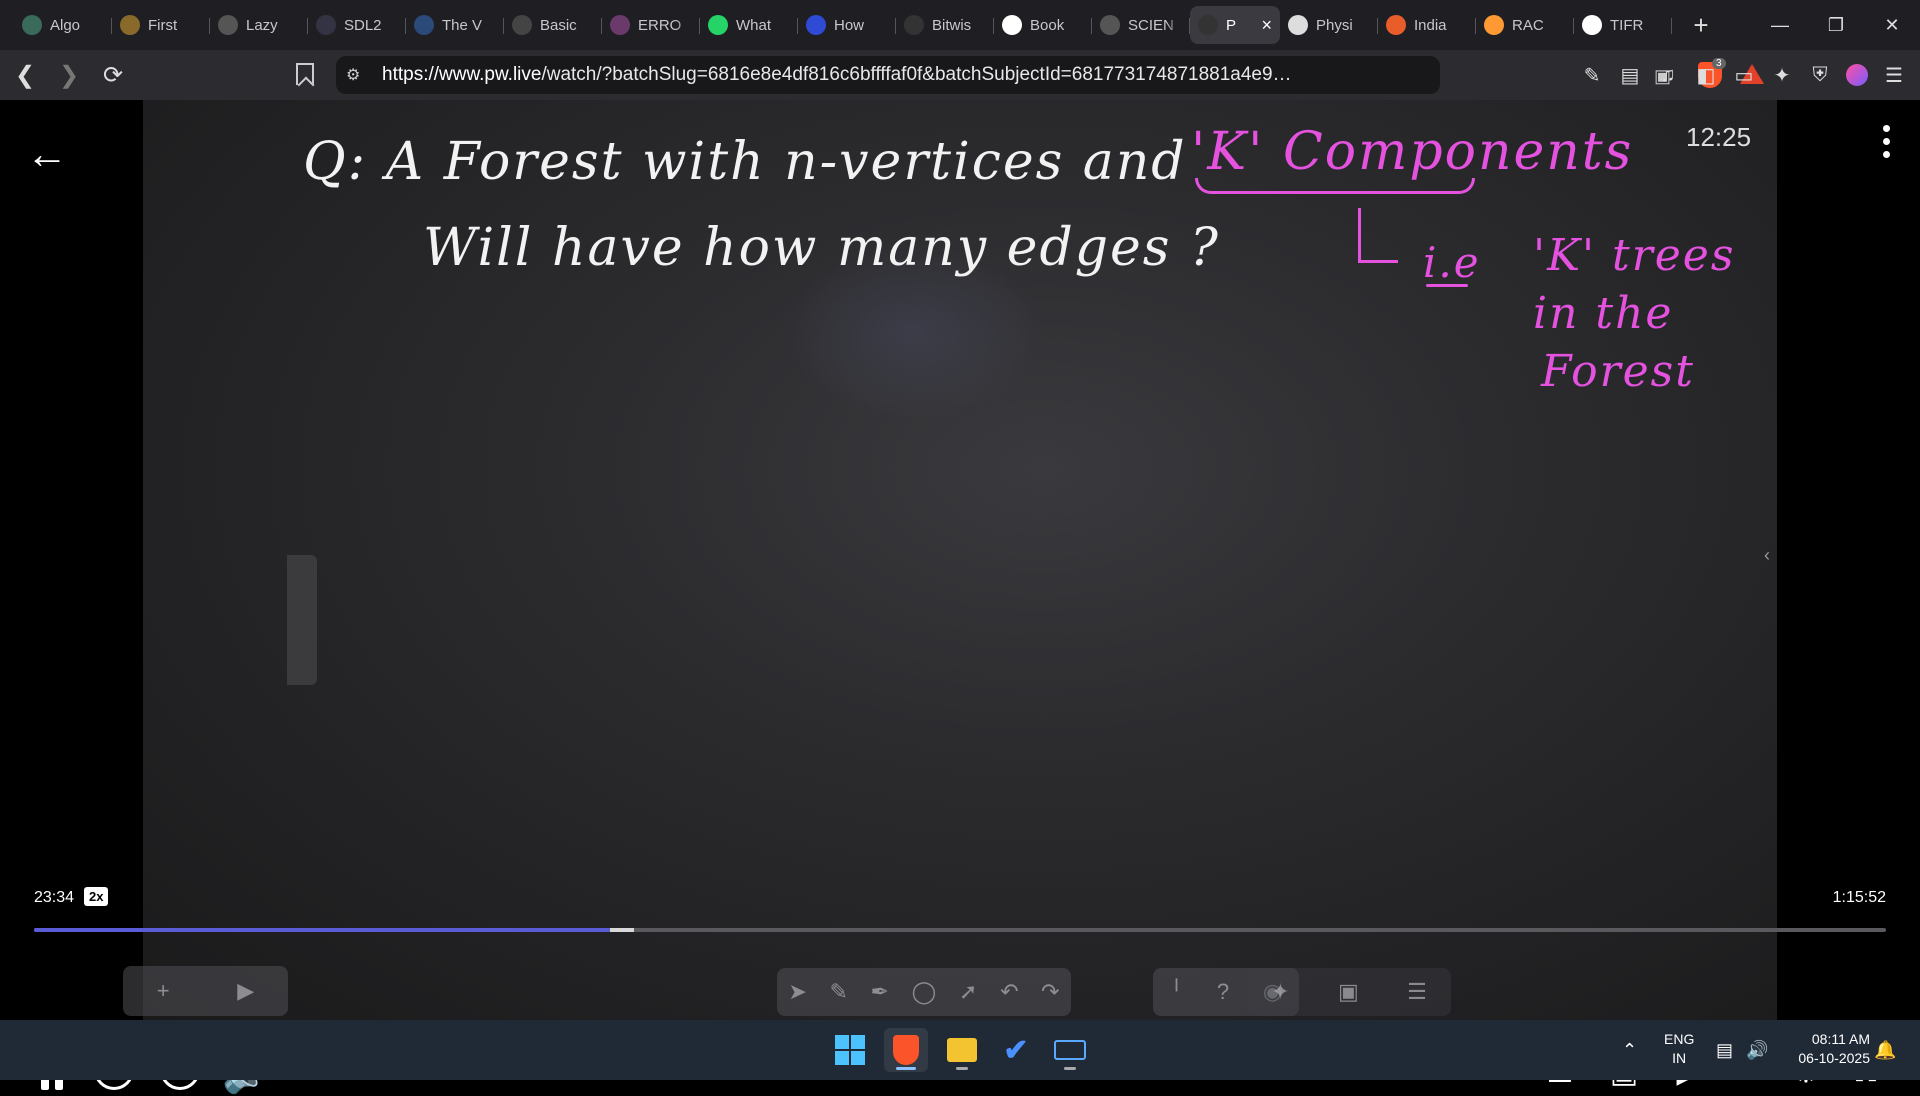 The height and width of the screenshot is (1096, 1920). I want to click on browser-tab: RAC, so click(1525, 25).